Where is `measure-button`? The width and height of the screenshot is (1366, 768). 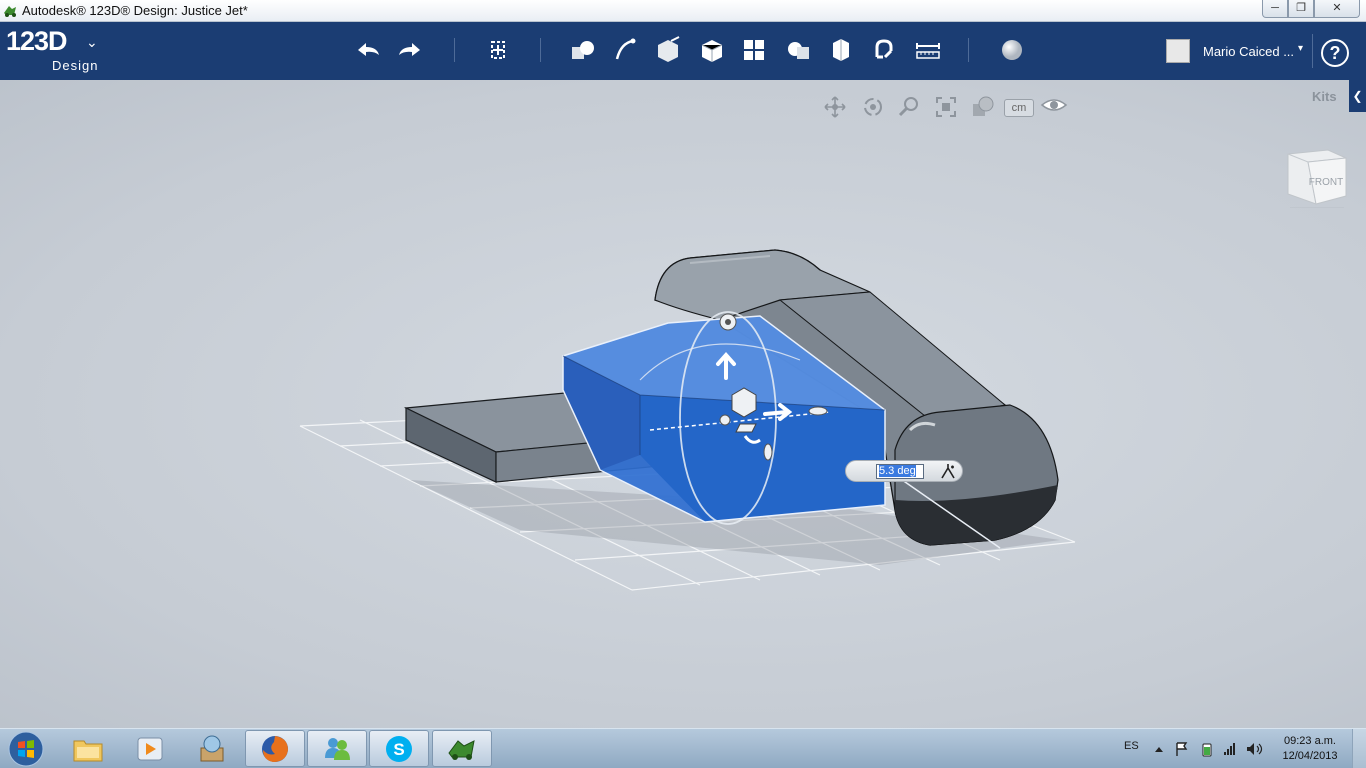 measure-button is located at coordinates (928, 50).